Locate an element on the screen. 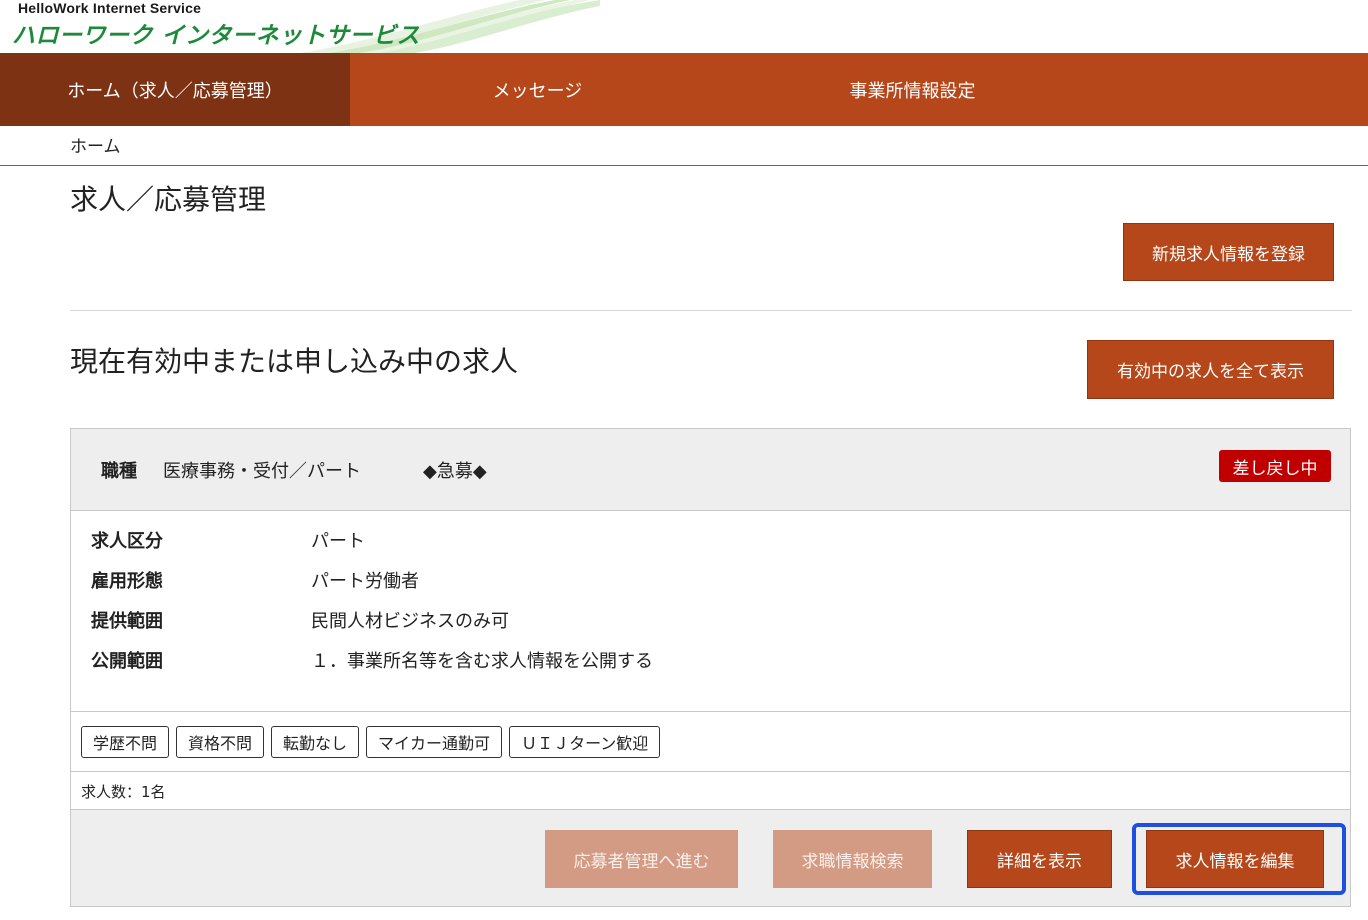 The image size is (1368, 920). jobseeker-search-button: 求職情報検索 is located at coordinates (852, 859).